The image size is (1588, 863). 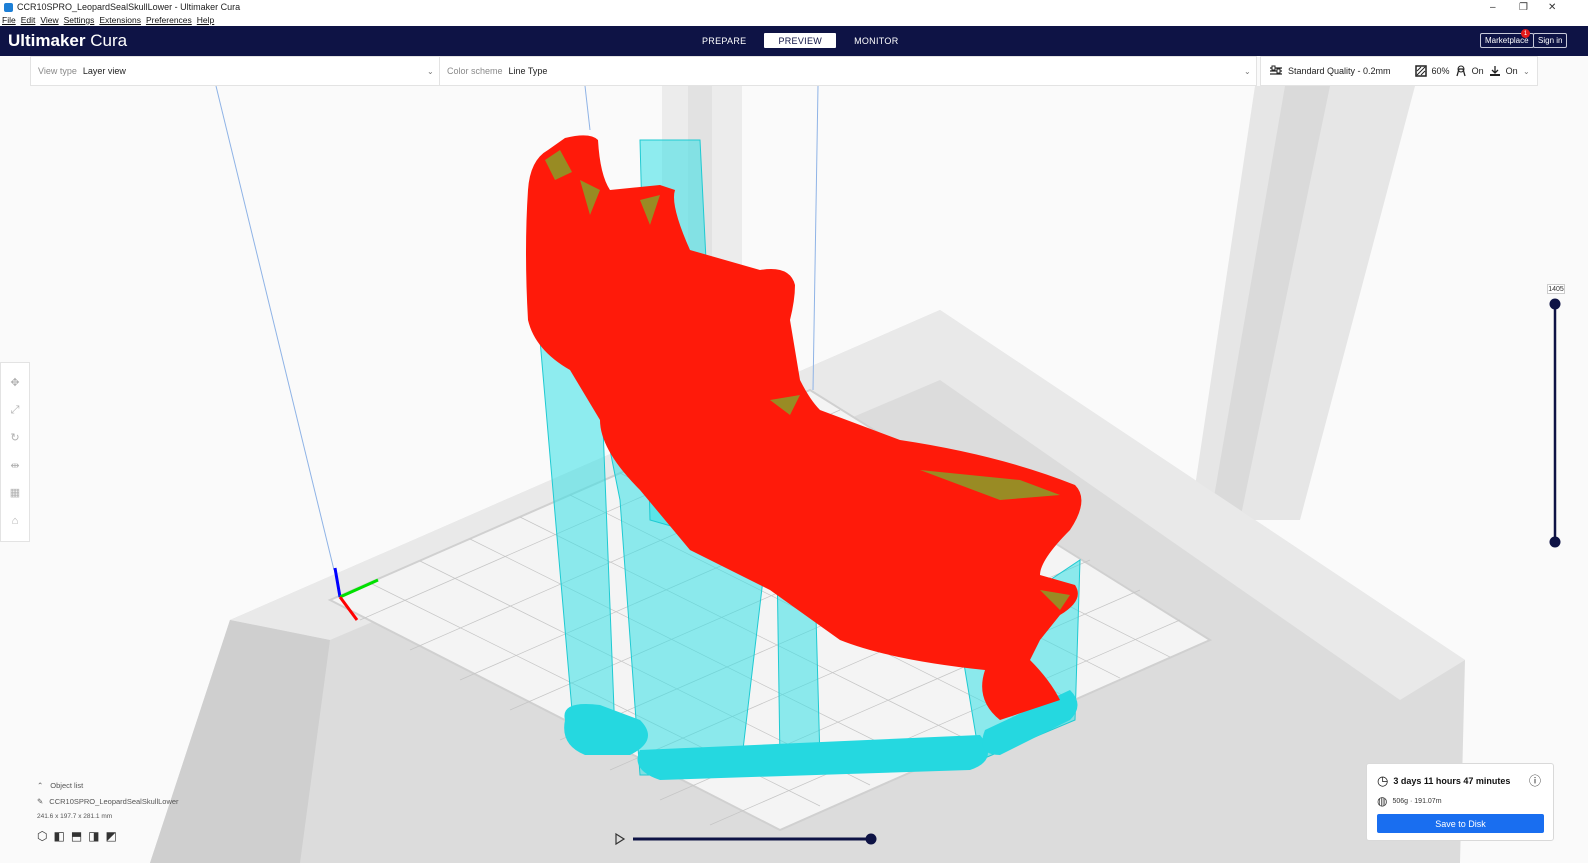 I want to click on ultimaker-cura-logo: Ultimaker Cura, so click(x=68, y=40).